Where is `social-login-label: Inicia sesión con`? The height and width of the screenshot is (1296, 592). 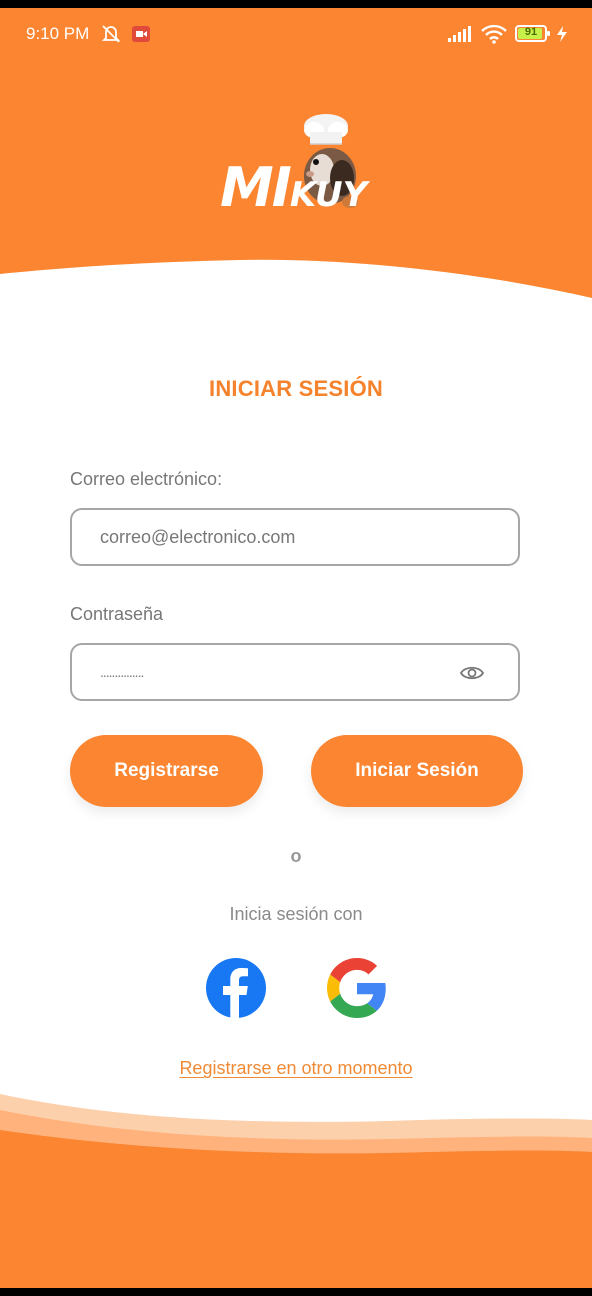
social-login-label: Inicia sesión con is located at coordinates (296, 914).